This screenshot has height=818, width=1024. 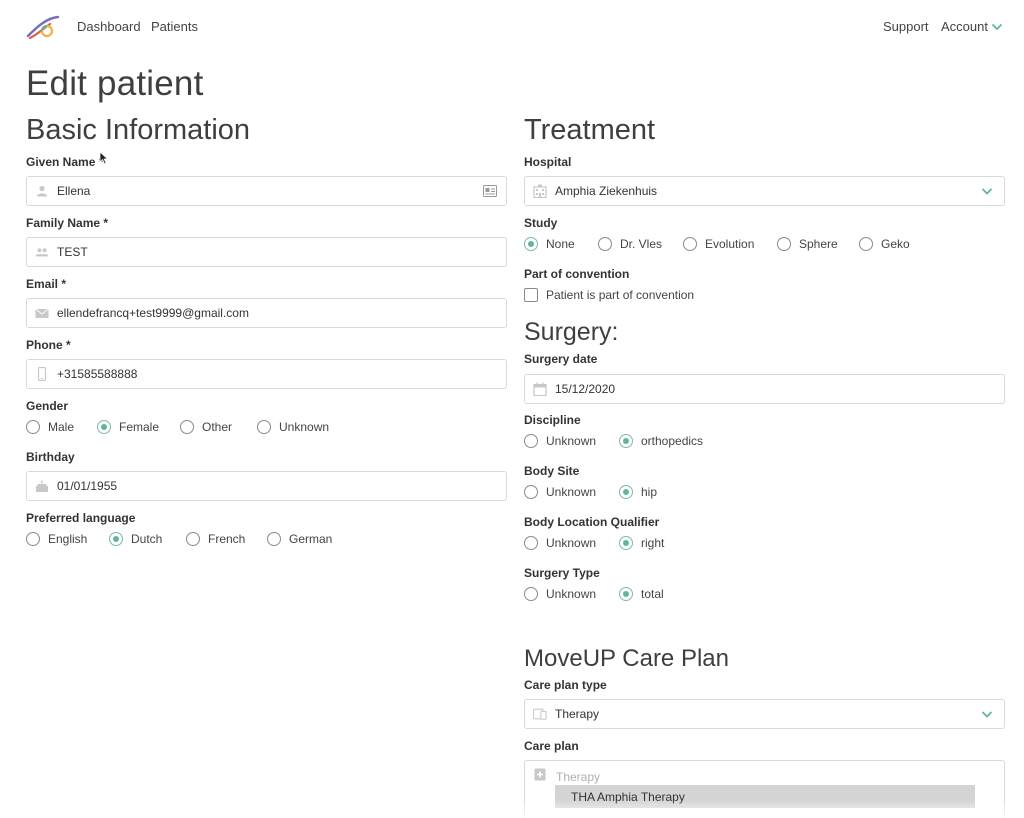 I want to click on study-option-none: None, so click(x=549, y=244).